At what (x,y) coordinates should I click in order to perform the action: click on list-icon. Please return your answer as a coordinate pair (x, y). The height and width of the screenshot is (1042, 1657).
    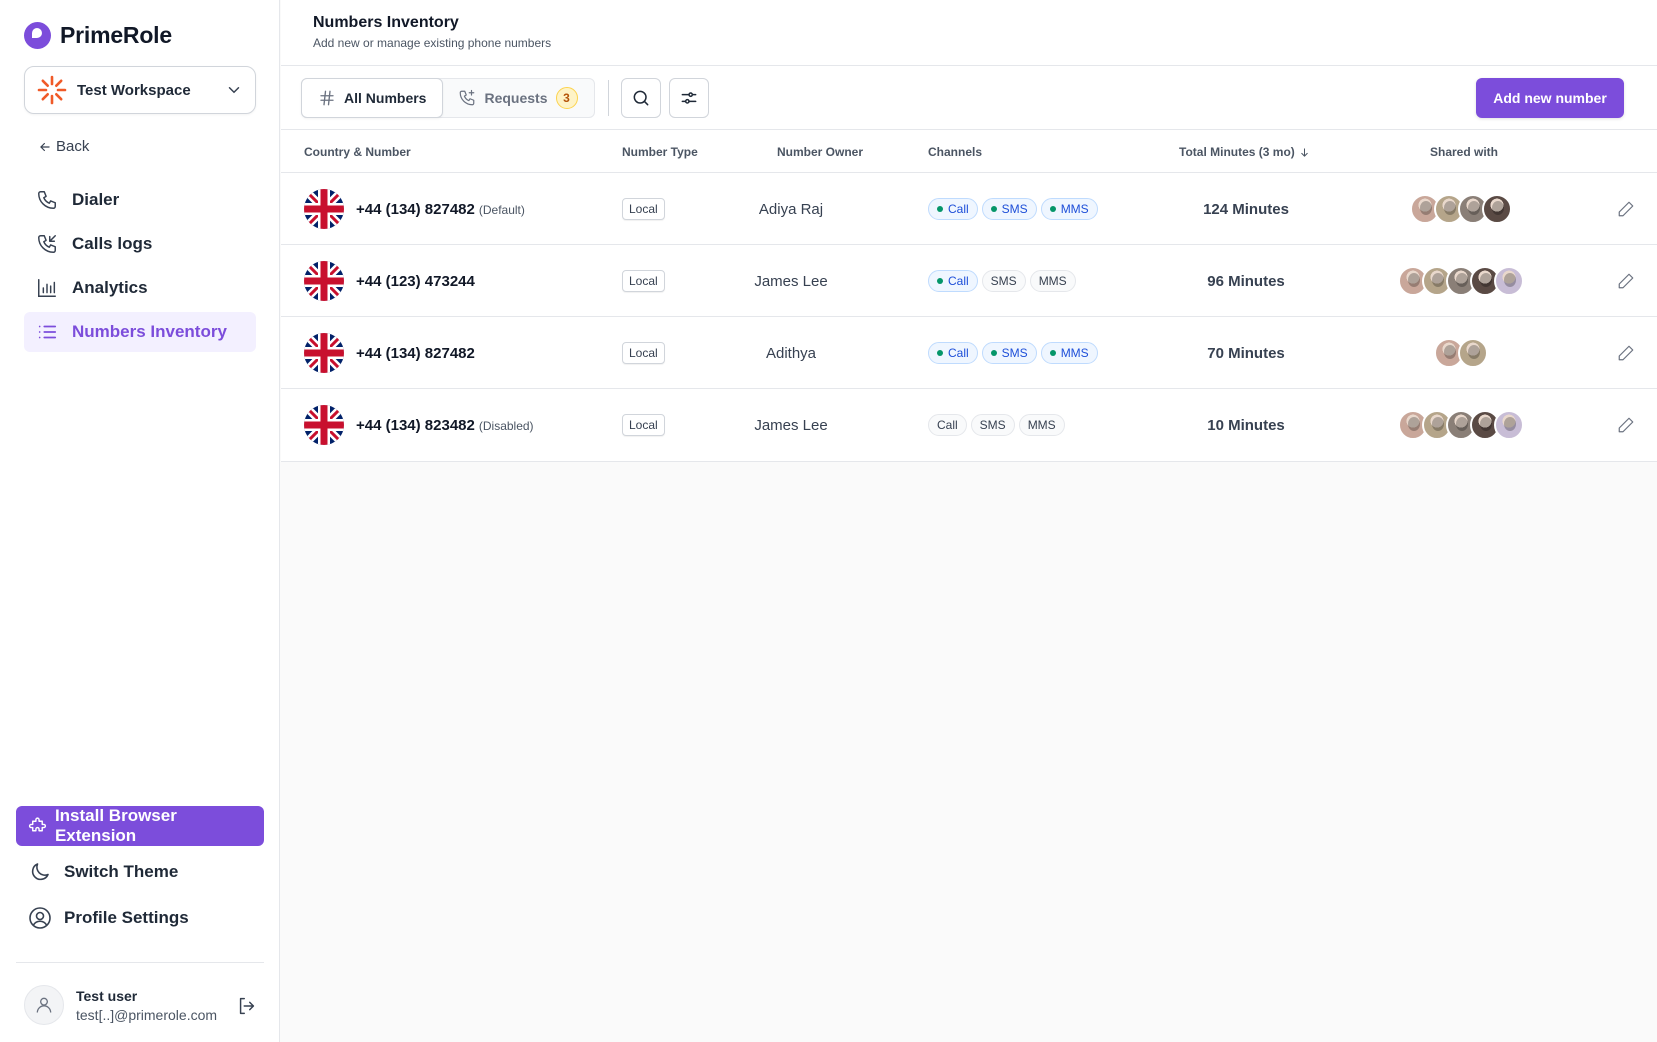
    Looking at the image, I should click on (47, 332).